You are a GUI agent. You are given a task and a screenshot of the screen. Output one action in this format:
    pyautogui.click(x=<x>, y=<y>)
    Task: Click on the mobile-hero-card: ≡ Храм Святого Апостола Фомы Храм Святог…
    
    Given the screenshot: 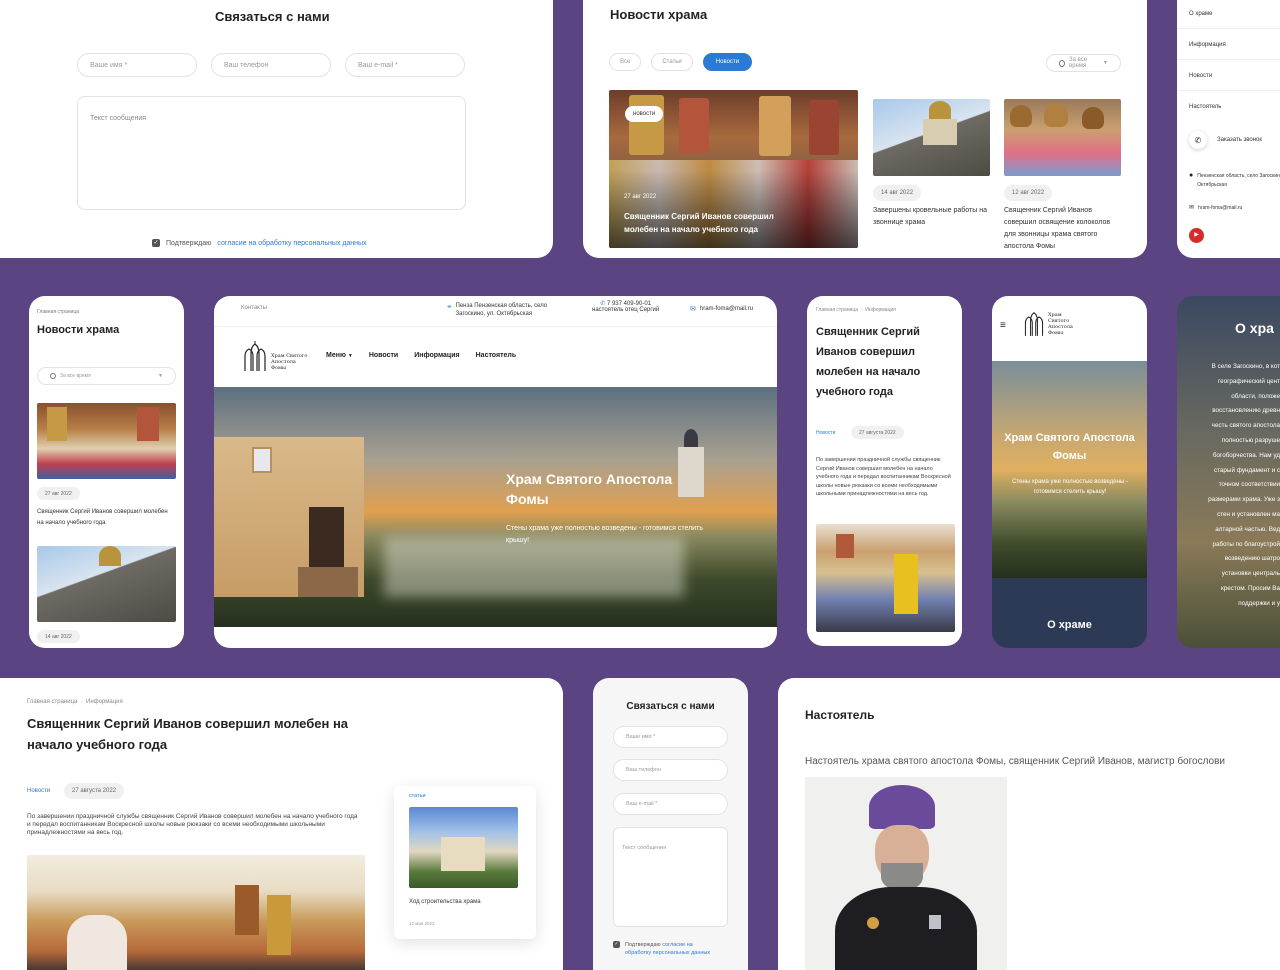 What is the action you would take?
    pyautogui.click(x=1069, y=472)
    